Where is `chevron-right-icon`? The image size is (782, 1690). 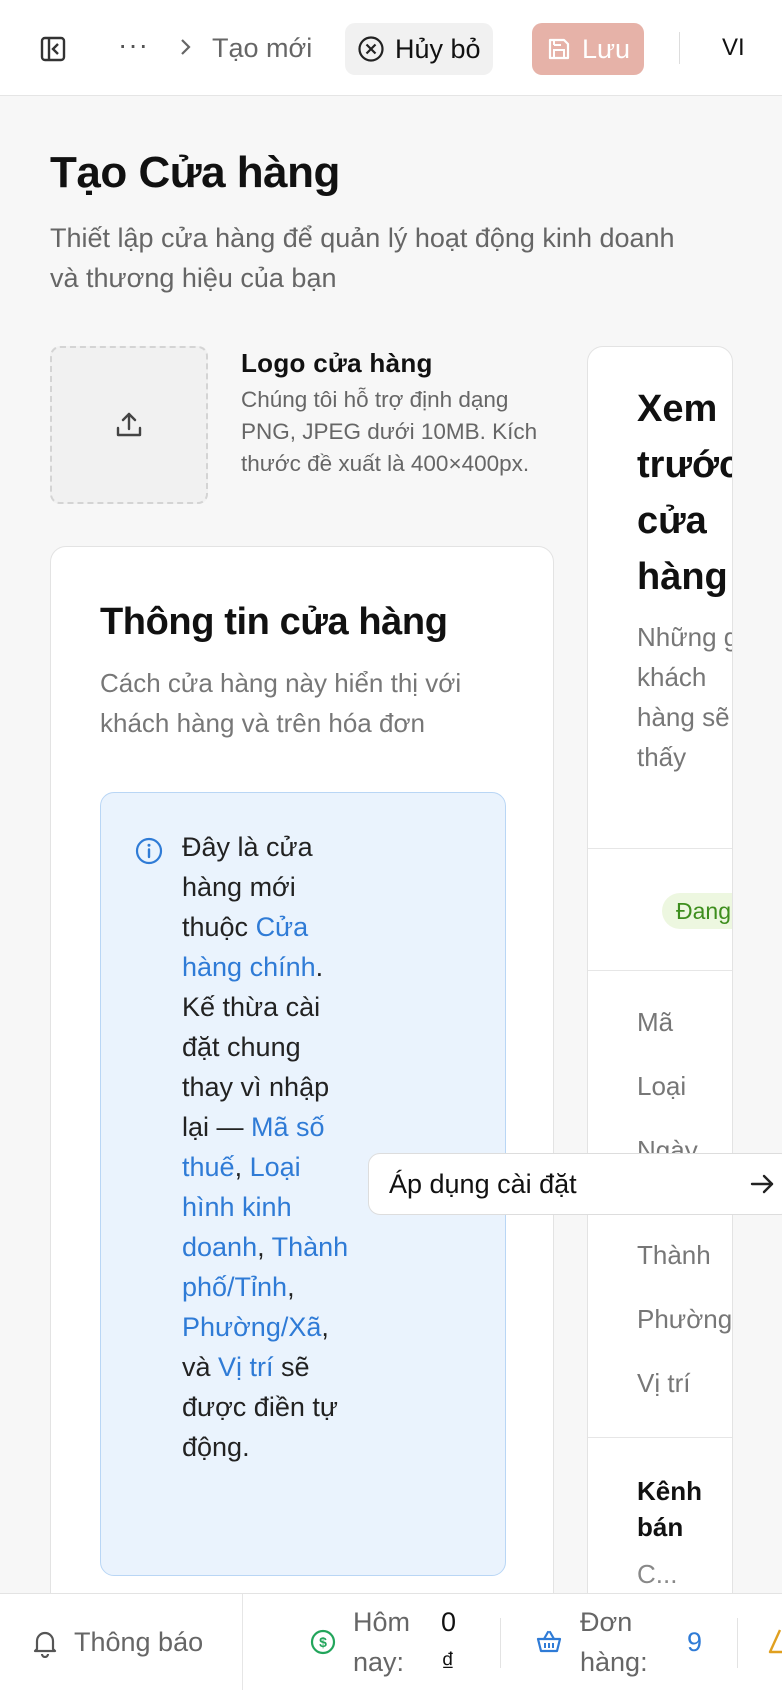
chevron-right-icon is located at coordinates (186, 47).